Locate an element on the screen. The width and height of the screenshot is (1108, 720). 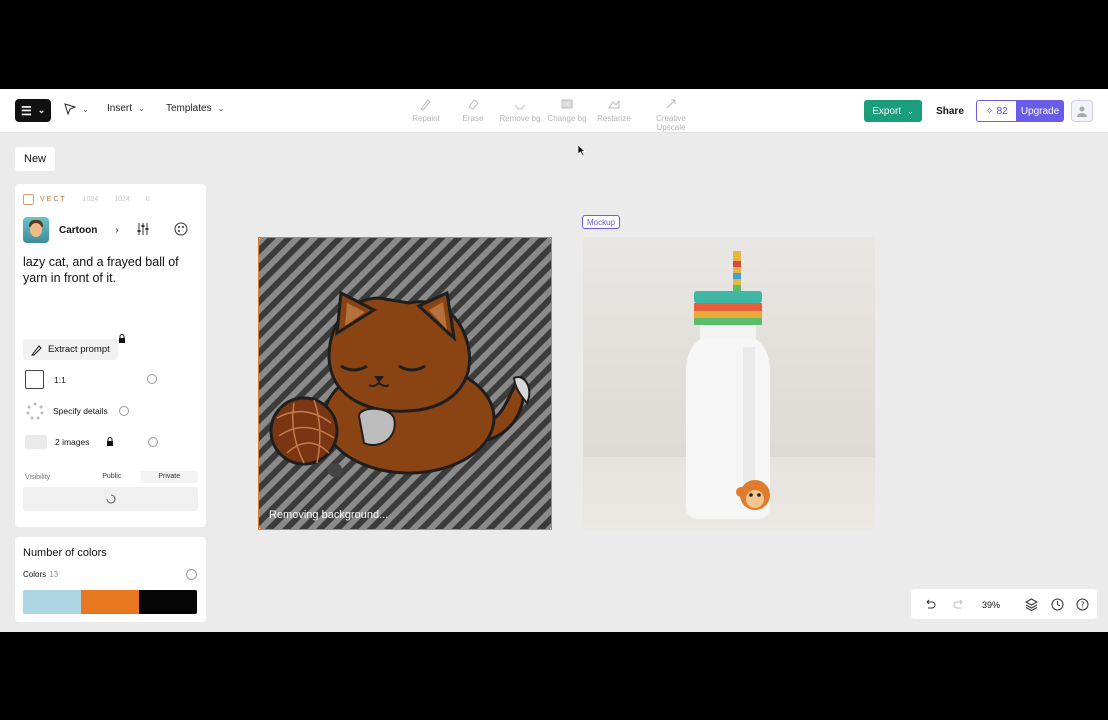
mouse-cursor-icon is located at coordinates (581, 152).